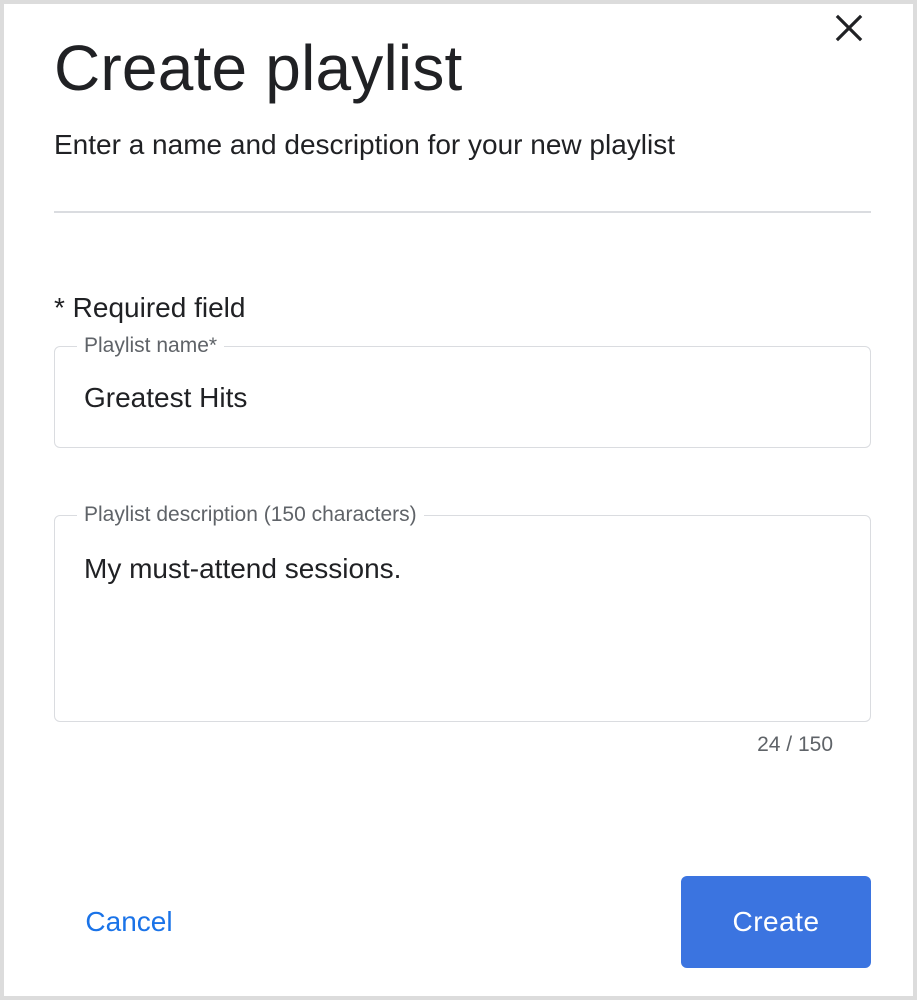  What do you see at coordinates (462, 390) in the screenshot?
I see `playlist-name-field: Playlist name* Greatest Hits` at bounding box center [462, 390].